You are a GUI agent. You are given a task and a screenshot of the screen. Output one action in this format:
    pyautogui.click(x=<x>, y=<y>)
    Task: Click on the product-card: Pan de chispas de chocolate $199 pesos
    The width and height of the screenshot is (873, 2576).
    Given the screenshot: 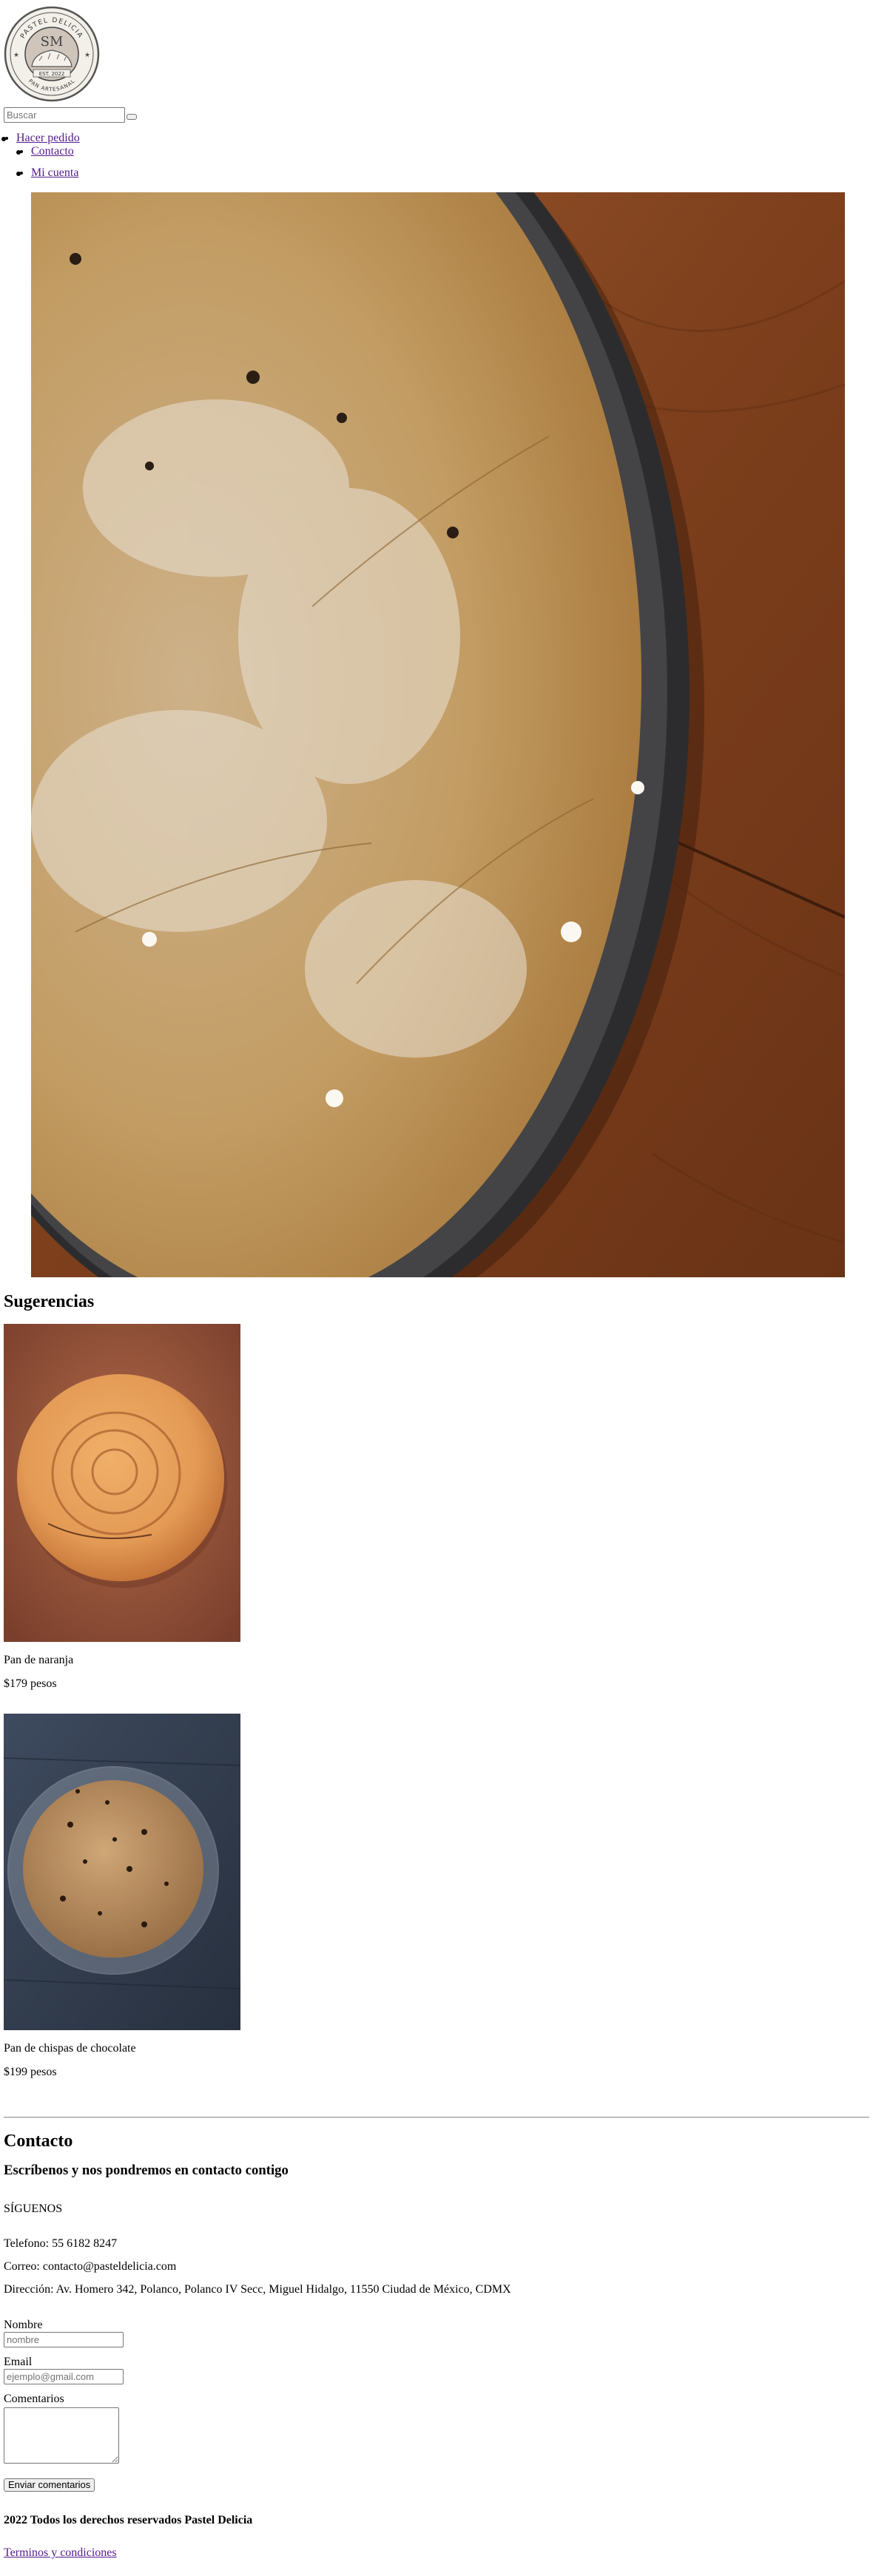 What is the action you would take?
    pyautogui.click(x=122, y=1896)
    